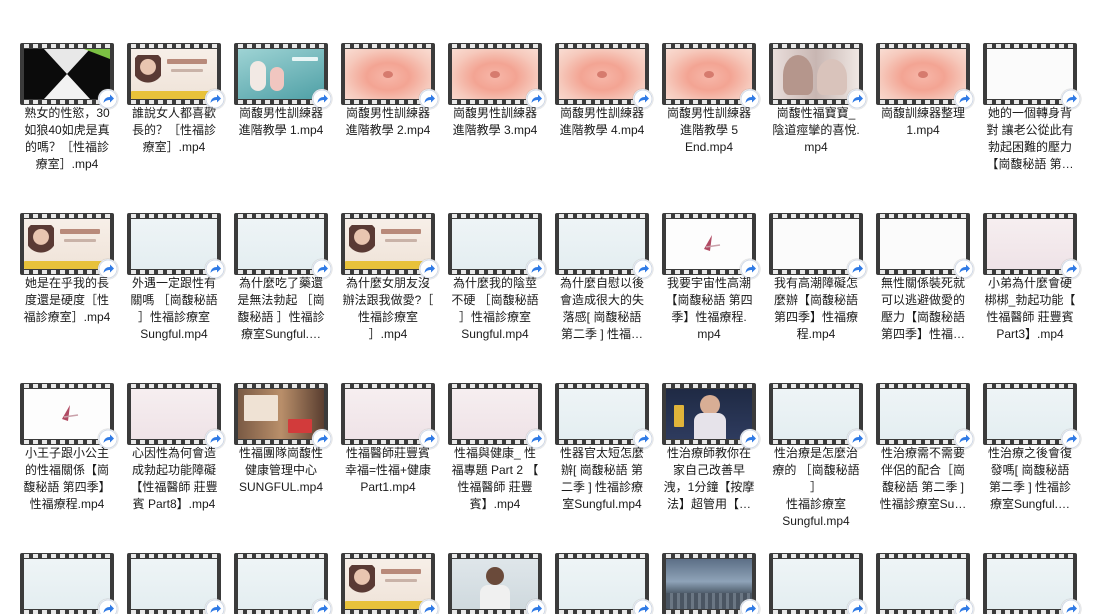  I want to click on file-name-label: 小弟為什麼會硬 梆梆_勃起功能【 性福醫師 莊豐賓 Part3】.mp4, so click(1030, 308).